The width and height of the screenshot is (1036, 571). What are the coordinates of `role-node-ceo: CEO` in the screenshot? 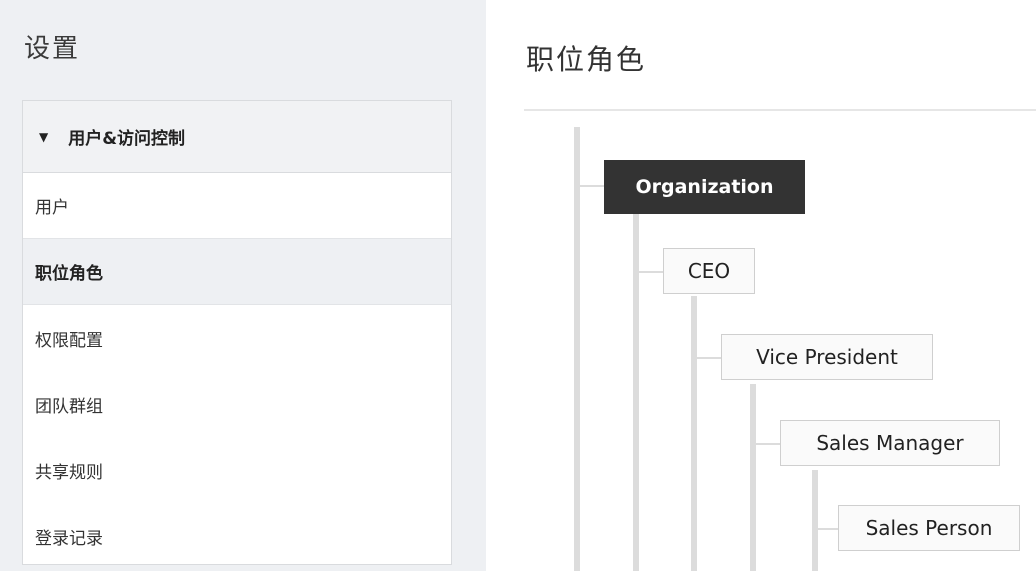 It's located at (709, 271).